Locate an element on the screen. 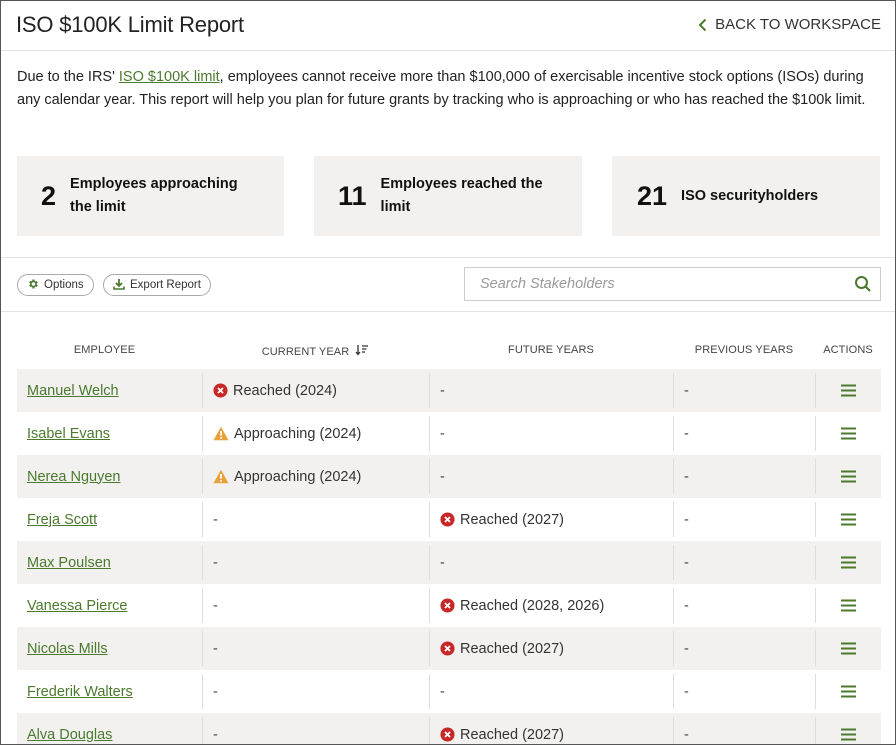 The width and height of the screenshot is (896, 745). back-to-workspace-link: BACK TO WORKSPACE is located at coordinates (789, 24).